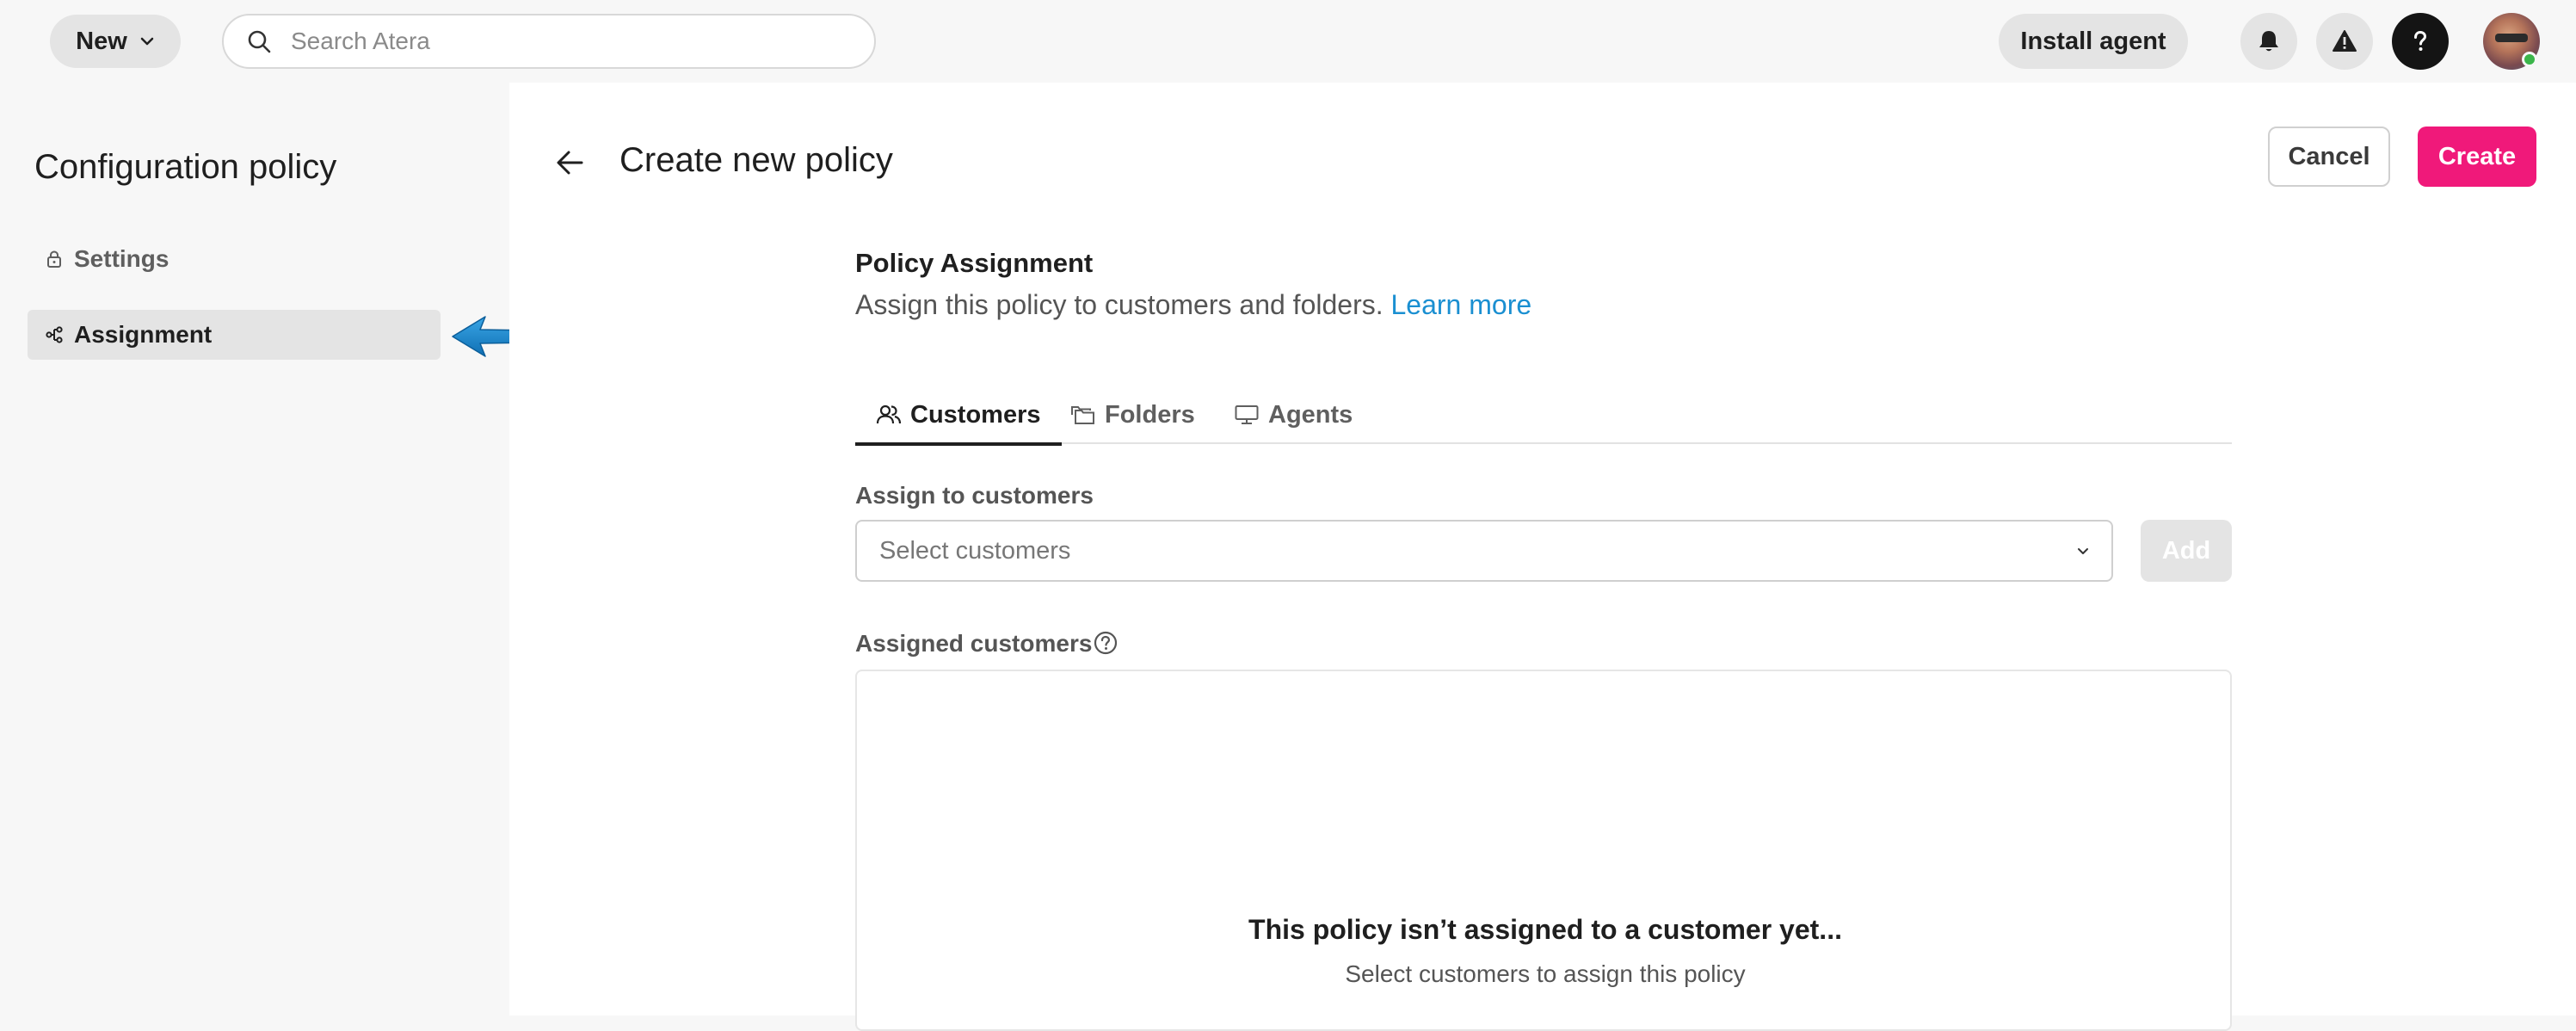  Describe the element at coordinates (1311, 414) in the screenshot. I see `tab-label: Agents` at that location.